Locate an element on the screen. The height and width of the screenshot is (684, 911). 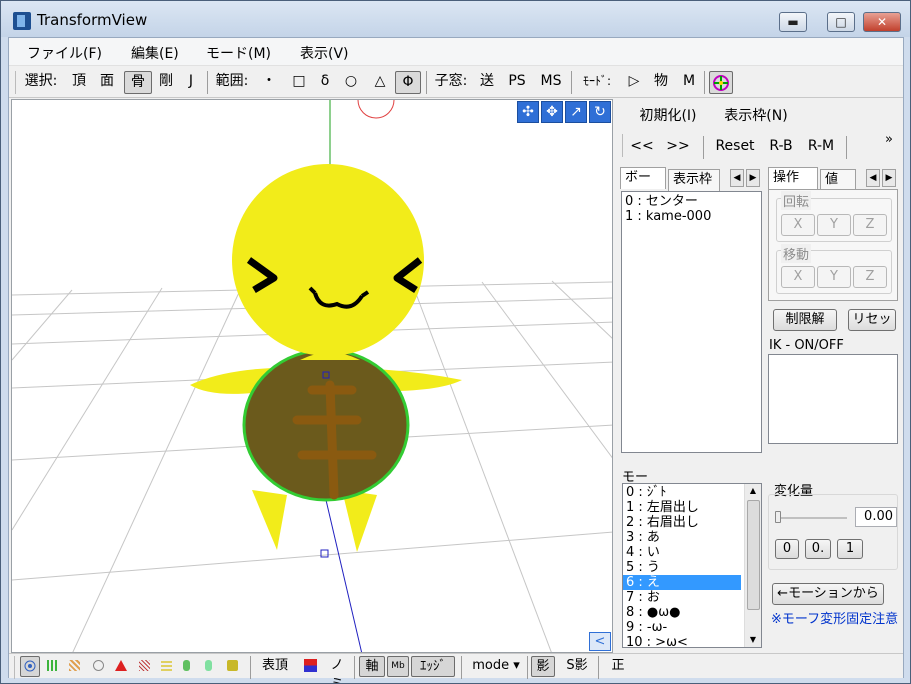
morph-scrollbar: ▲ ▼ is located at coordinates (752, 565).